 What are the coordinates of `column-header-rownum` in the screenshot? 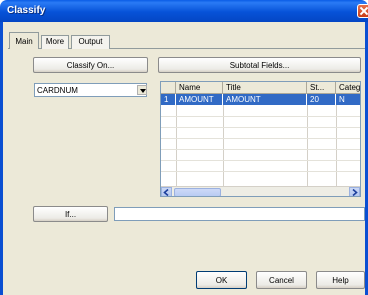 It's located at (168, 88).